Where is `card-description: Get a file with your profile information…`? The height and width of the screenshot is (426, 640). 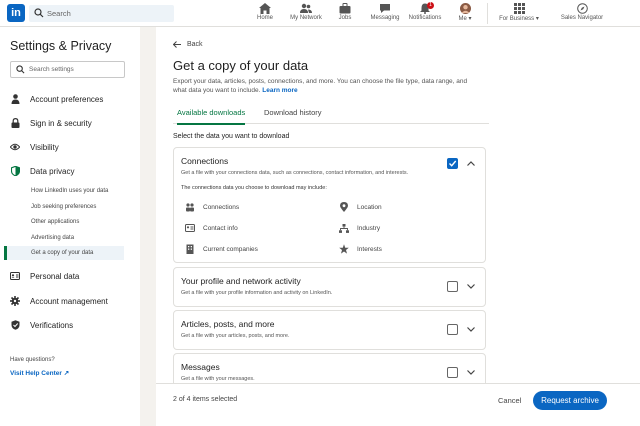 card-description: Get a file with your profile information… is located at coordinates (257, 293).